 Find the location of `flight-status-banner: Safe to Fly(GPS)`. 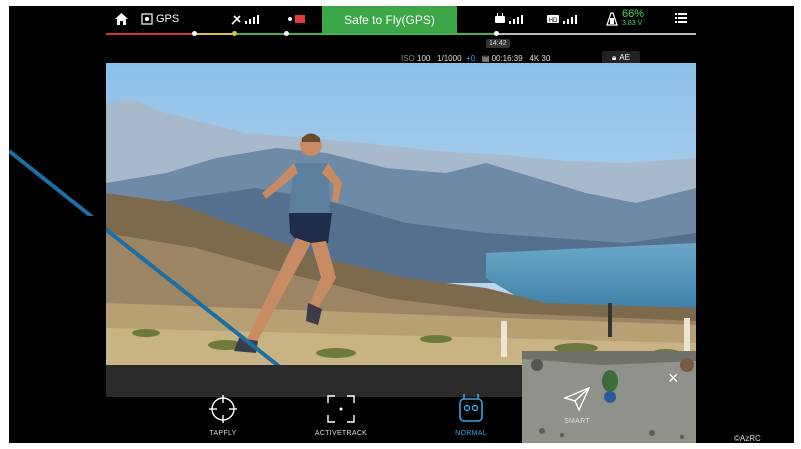

flight-status-banner: Safe to Fly(GPS) is located at coordinates (389, 20).